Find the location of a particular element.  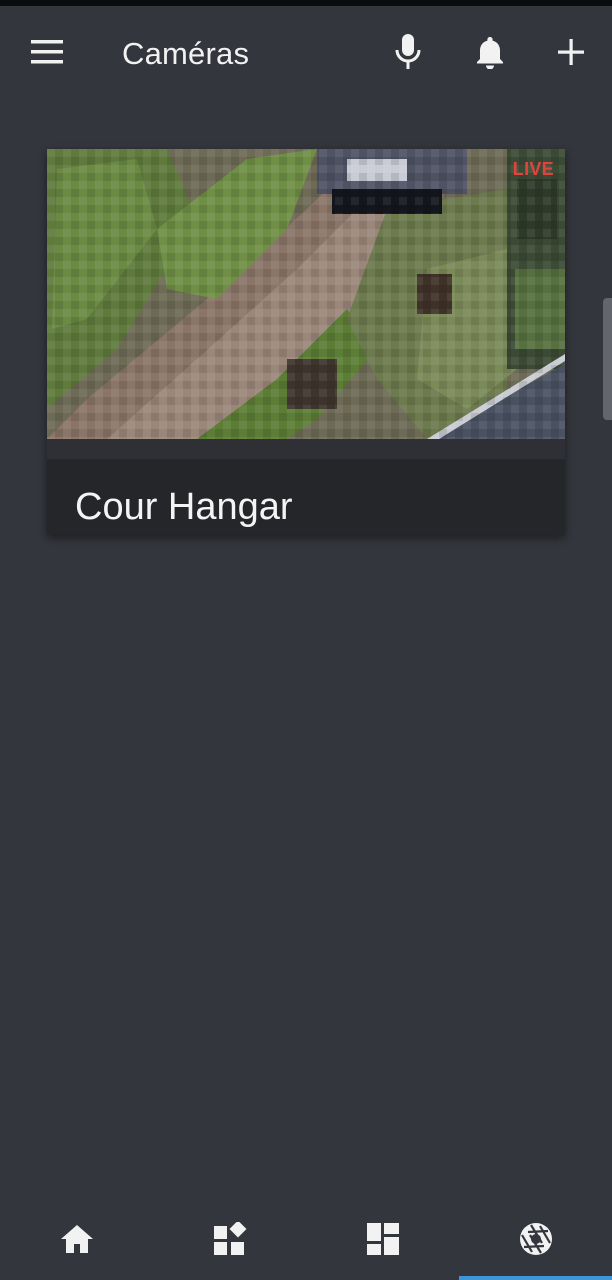

nav-item-home is located at coordinates (76, 1239).